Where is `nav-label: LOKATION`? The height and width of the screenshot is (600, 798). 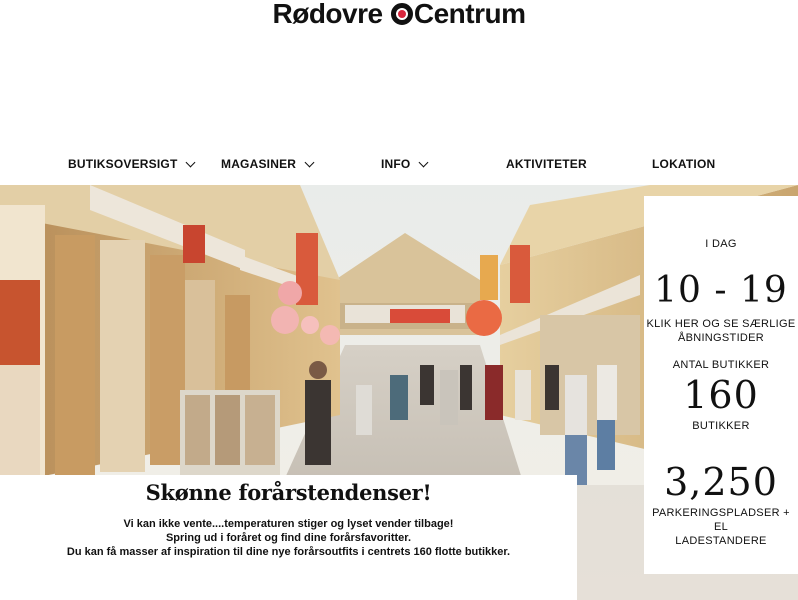
nav-label: LOKATION is located at coordinates (684, 164).